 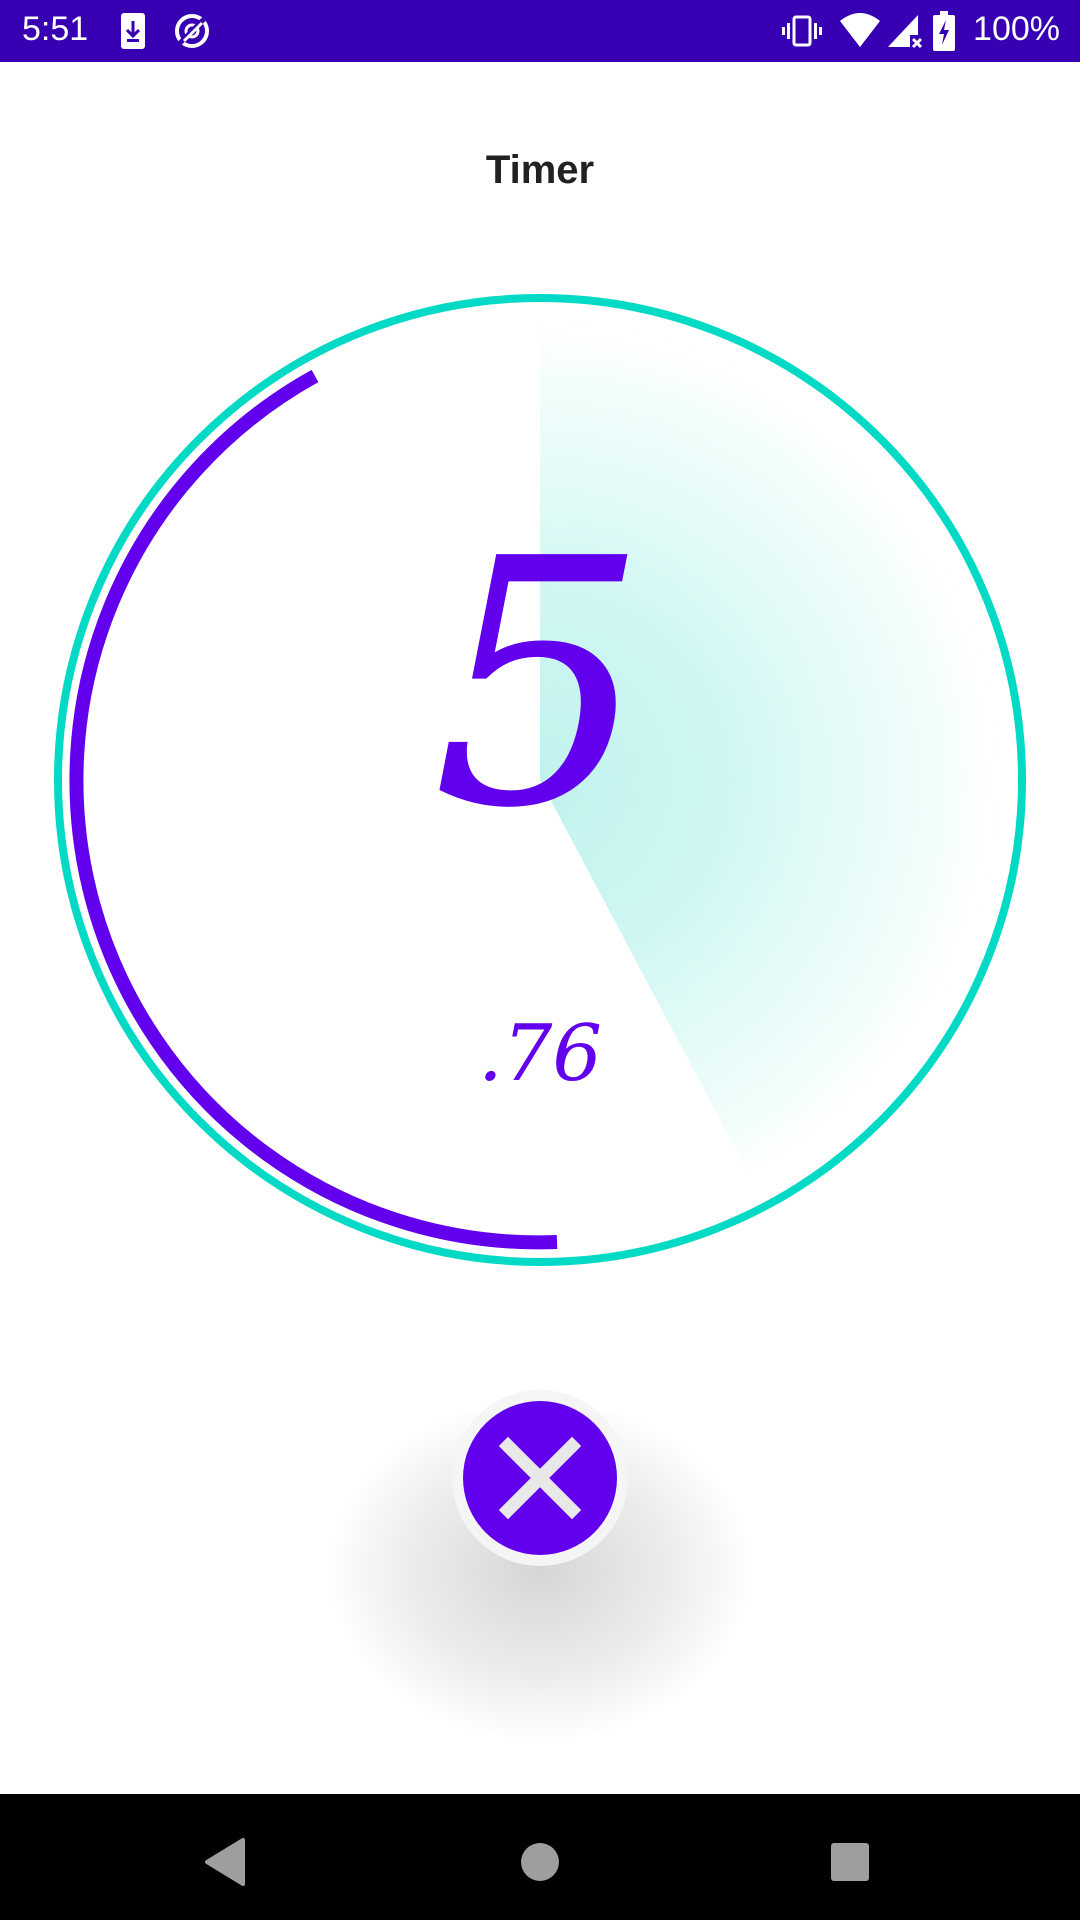 What do you see at coordinates (860, 30) in the screenshot?
I see `wifi-icon` at bounding box center [860, 30].